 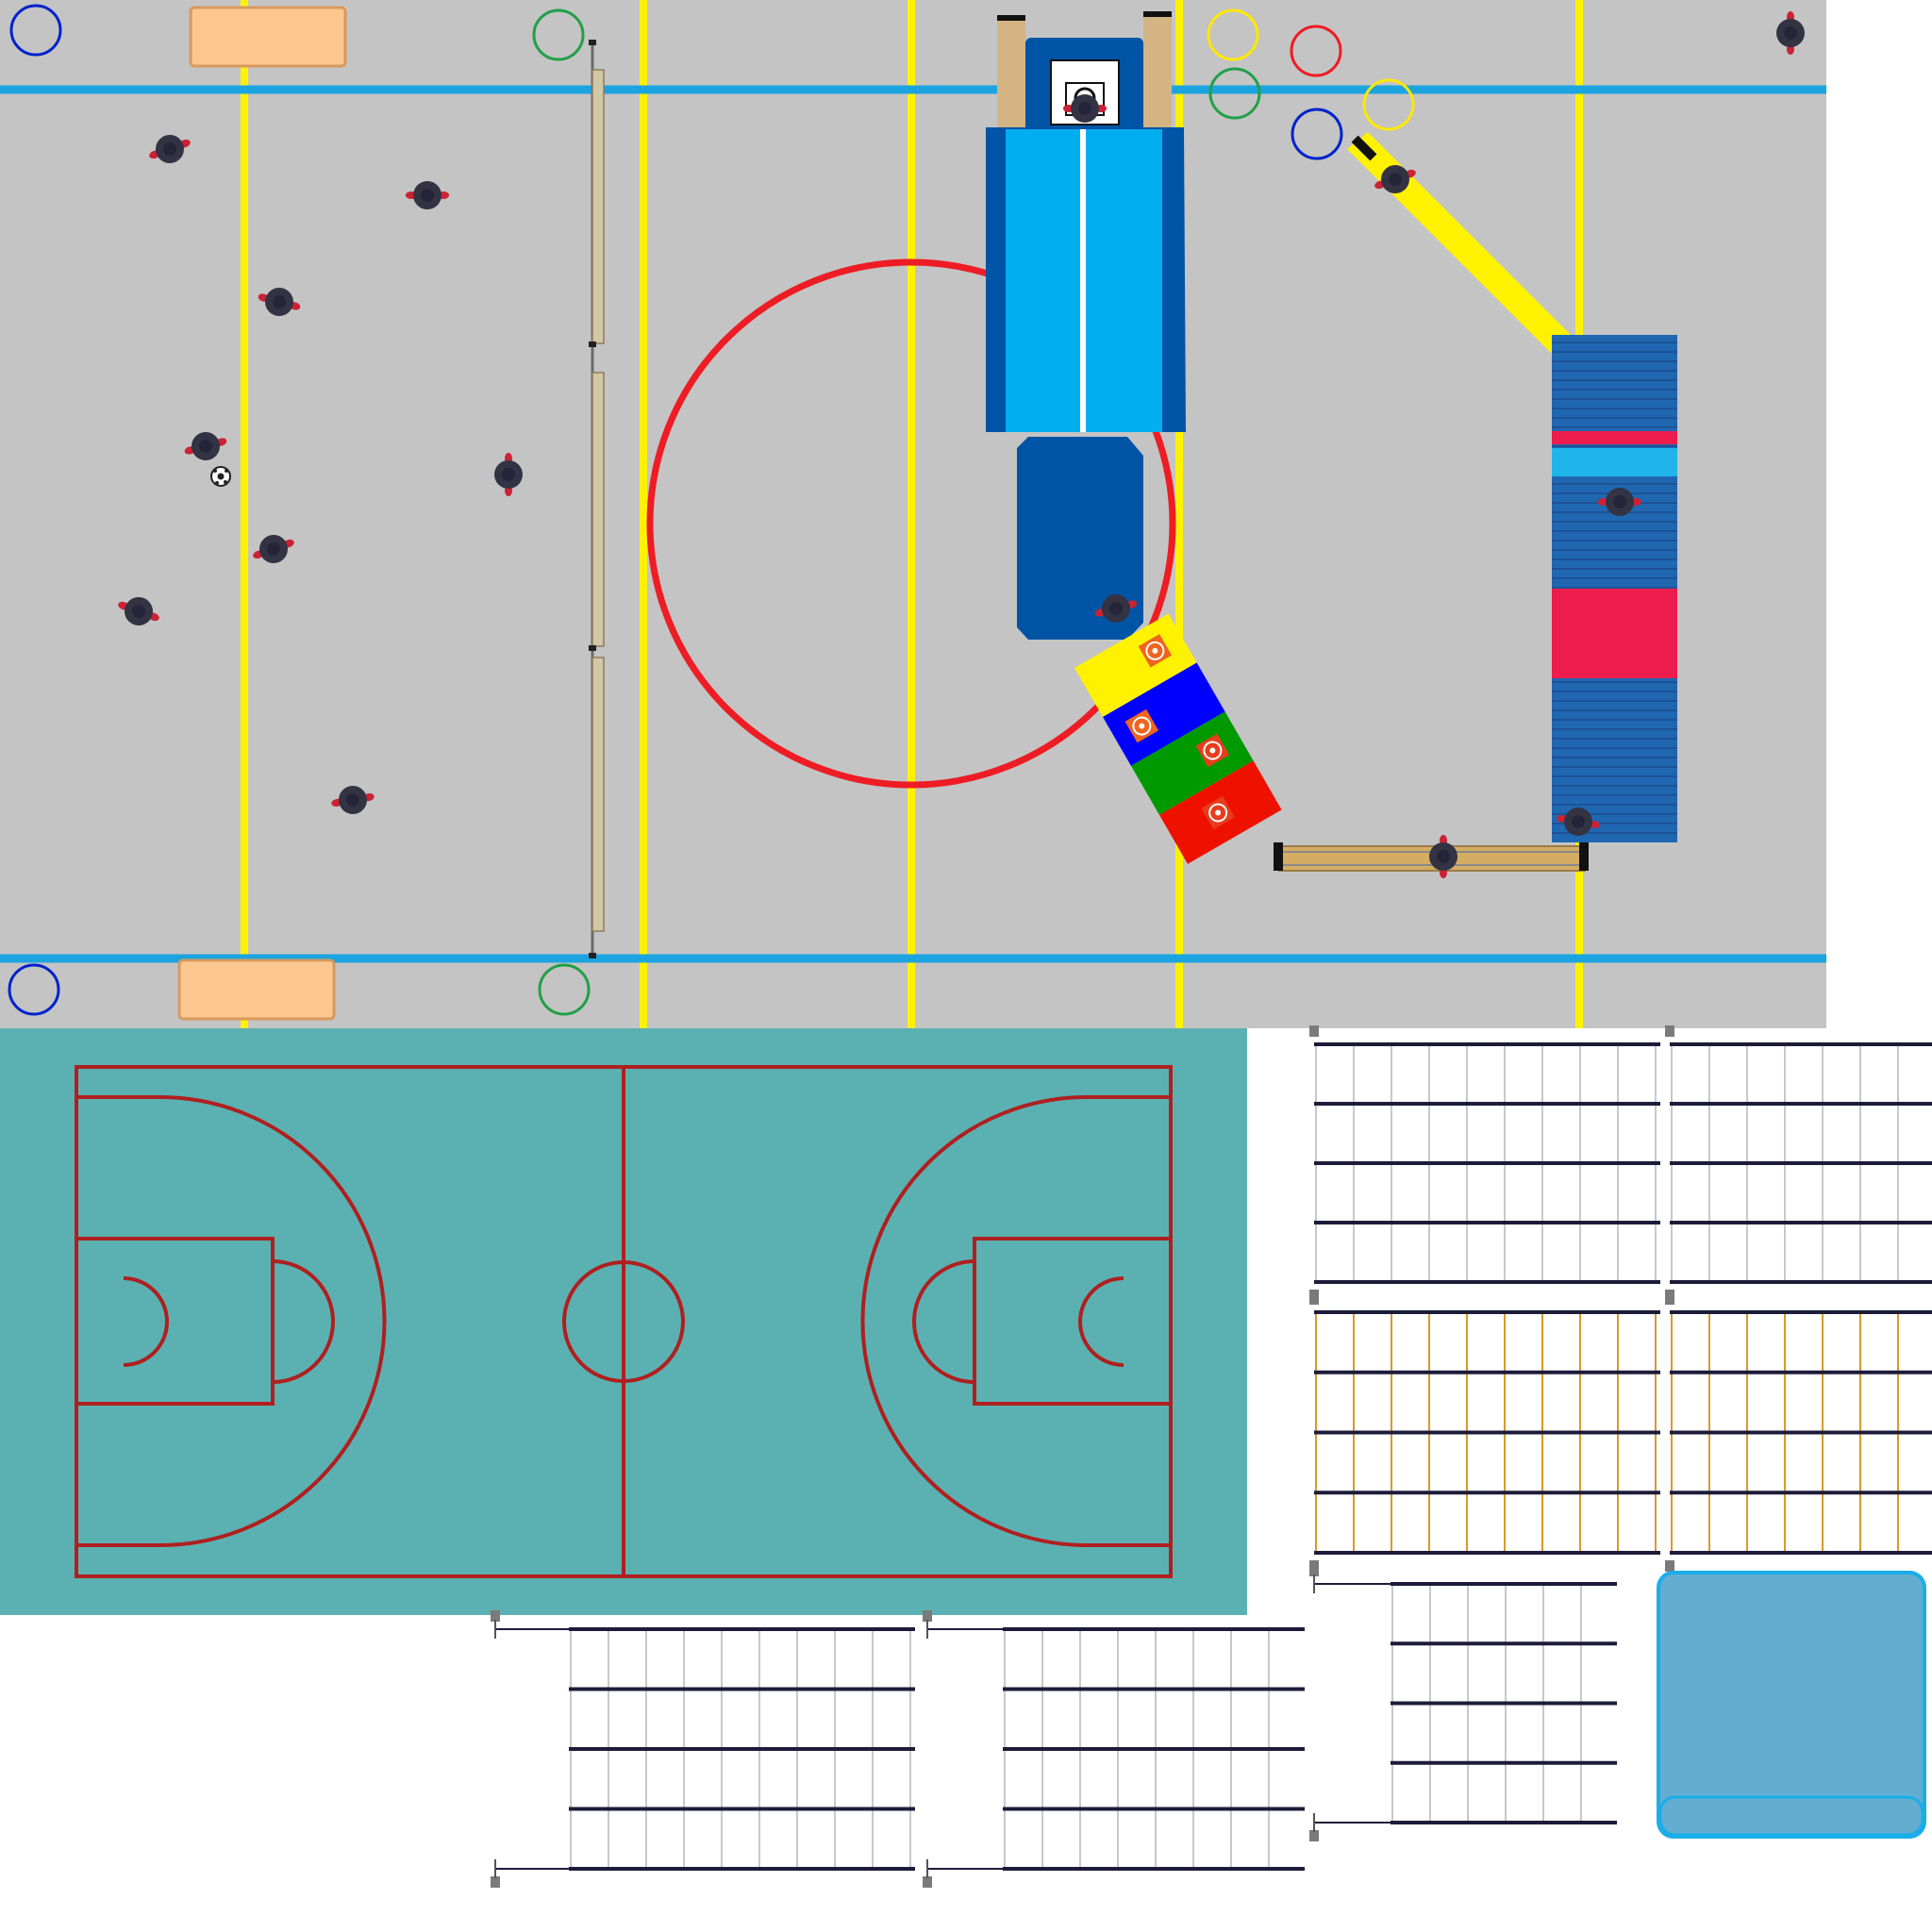 What do you see at coordinates (593, 344) in the screenshot?
I see `net-post-mid` at bounding box center [593, 344].